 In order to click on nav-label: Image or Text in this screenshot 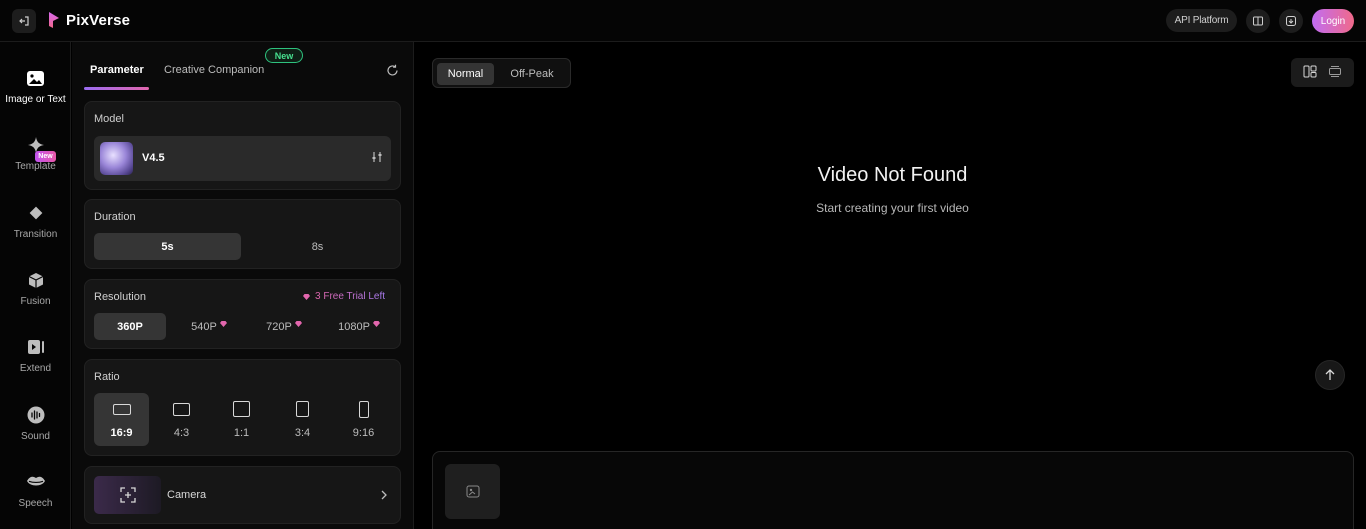, I will do `click(35, 99)`.